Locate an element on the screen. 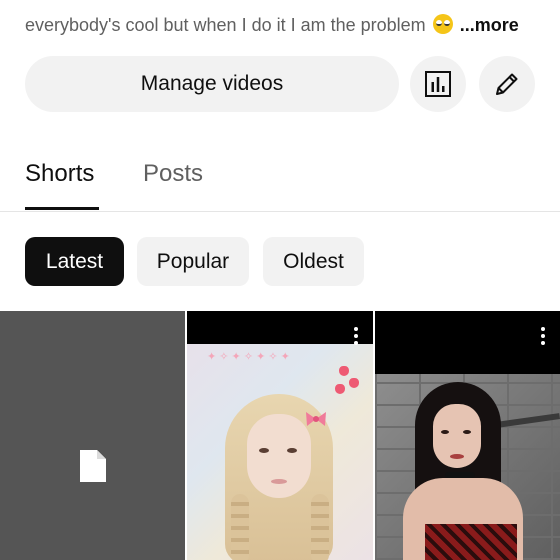  short-tile-placeholder is located at coordinates (92, 435).